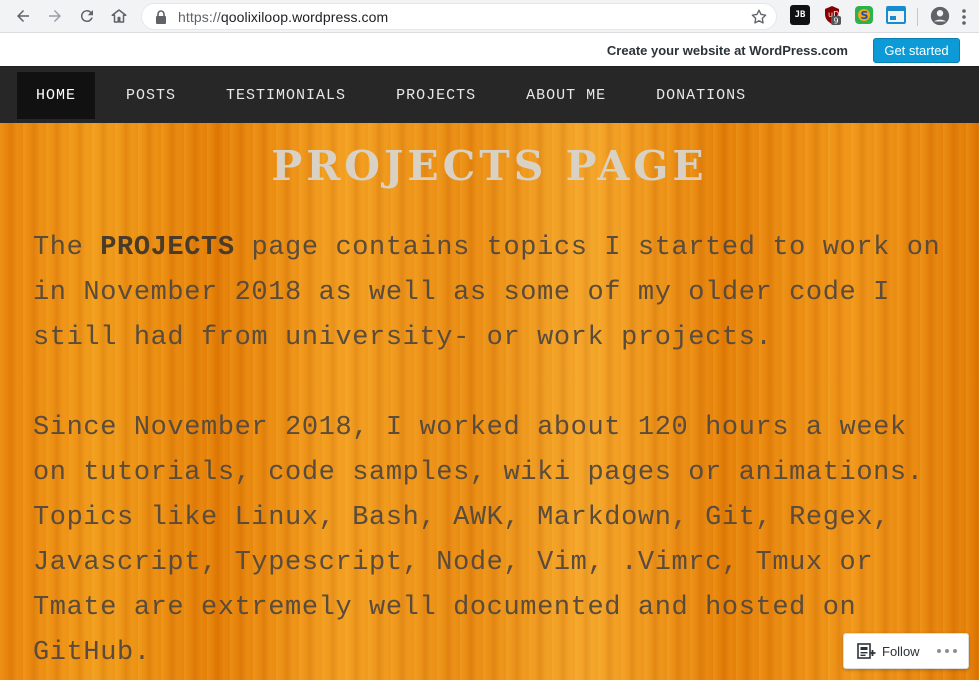 This screenshot has height=680, width=979. I want to click on reload-icon, so click(86, 16).